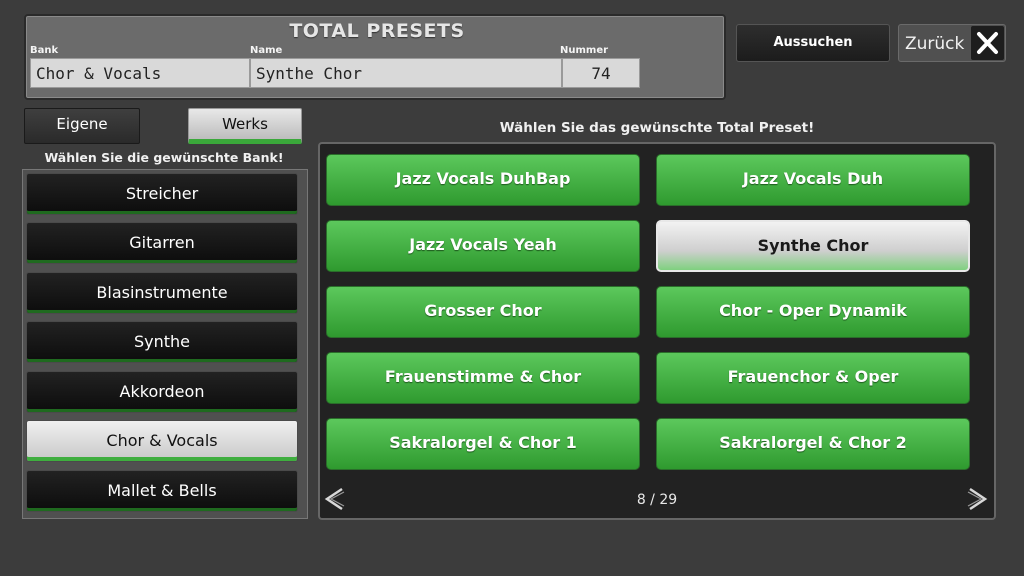 This screenshot has width=1024, height=576. I want to click on preset-button: Jazz Vocals DuhBap, so click(483, 180).